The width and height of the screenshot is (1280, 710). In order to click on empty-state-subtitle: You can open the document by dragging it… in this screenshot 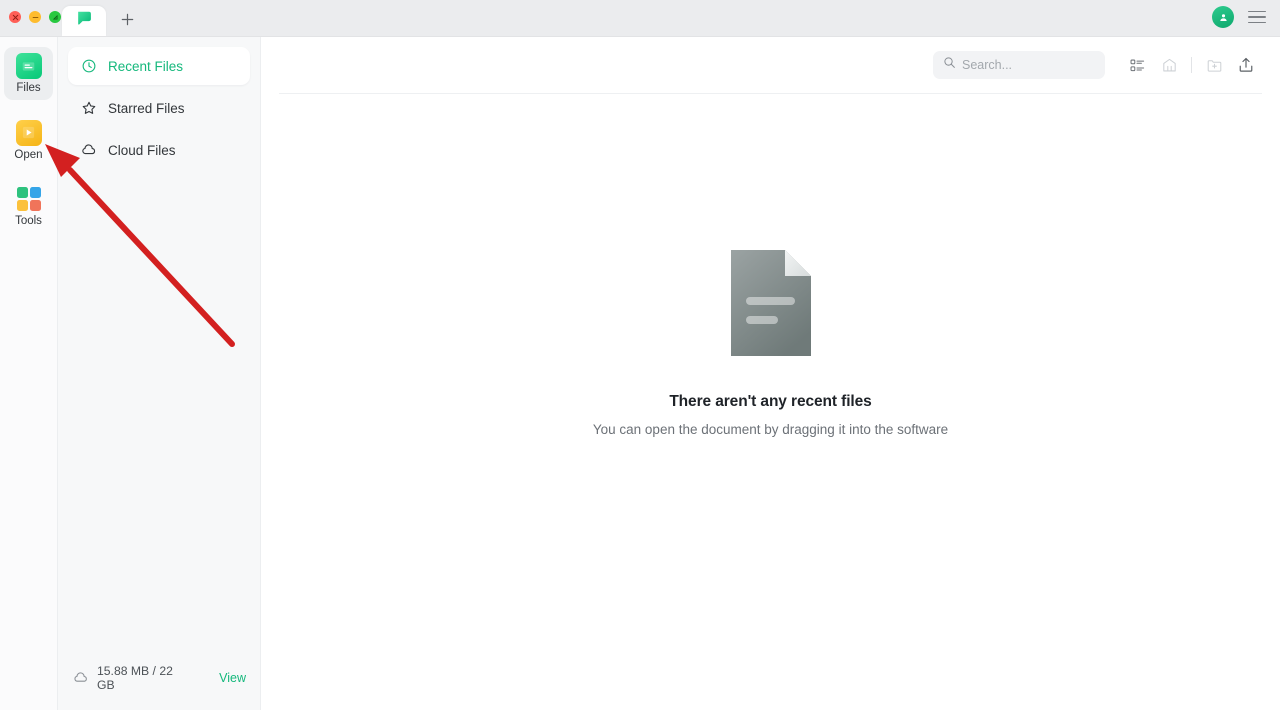, I will do `click(770, 429)`.